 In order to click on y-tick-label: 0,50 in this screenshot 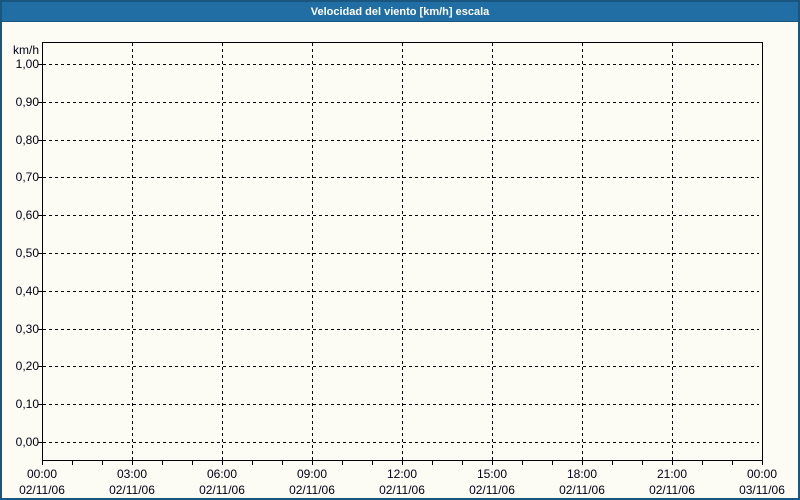, I will do `click(27, 253)`.